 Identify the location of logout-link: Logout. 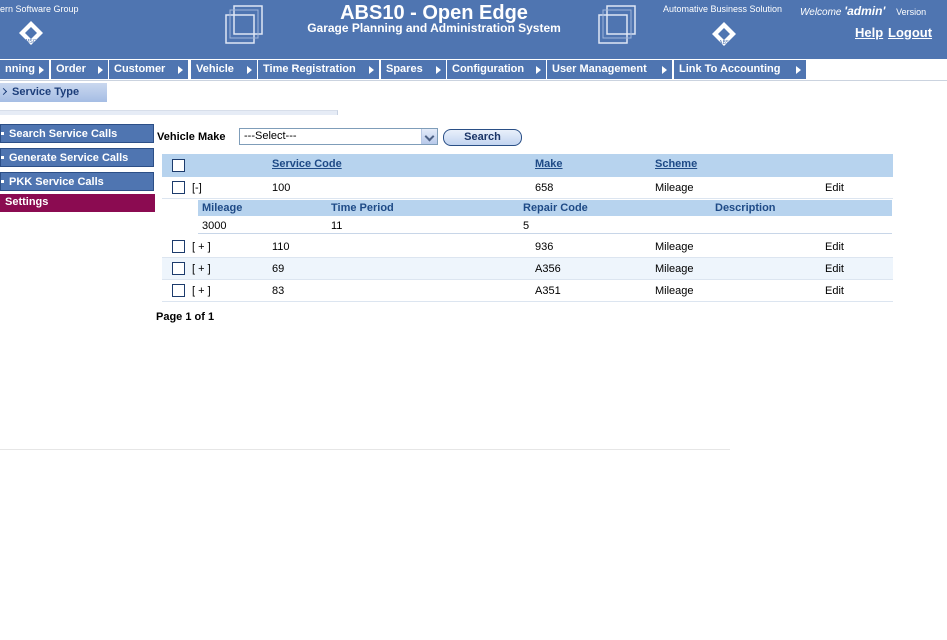
(910, 32).